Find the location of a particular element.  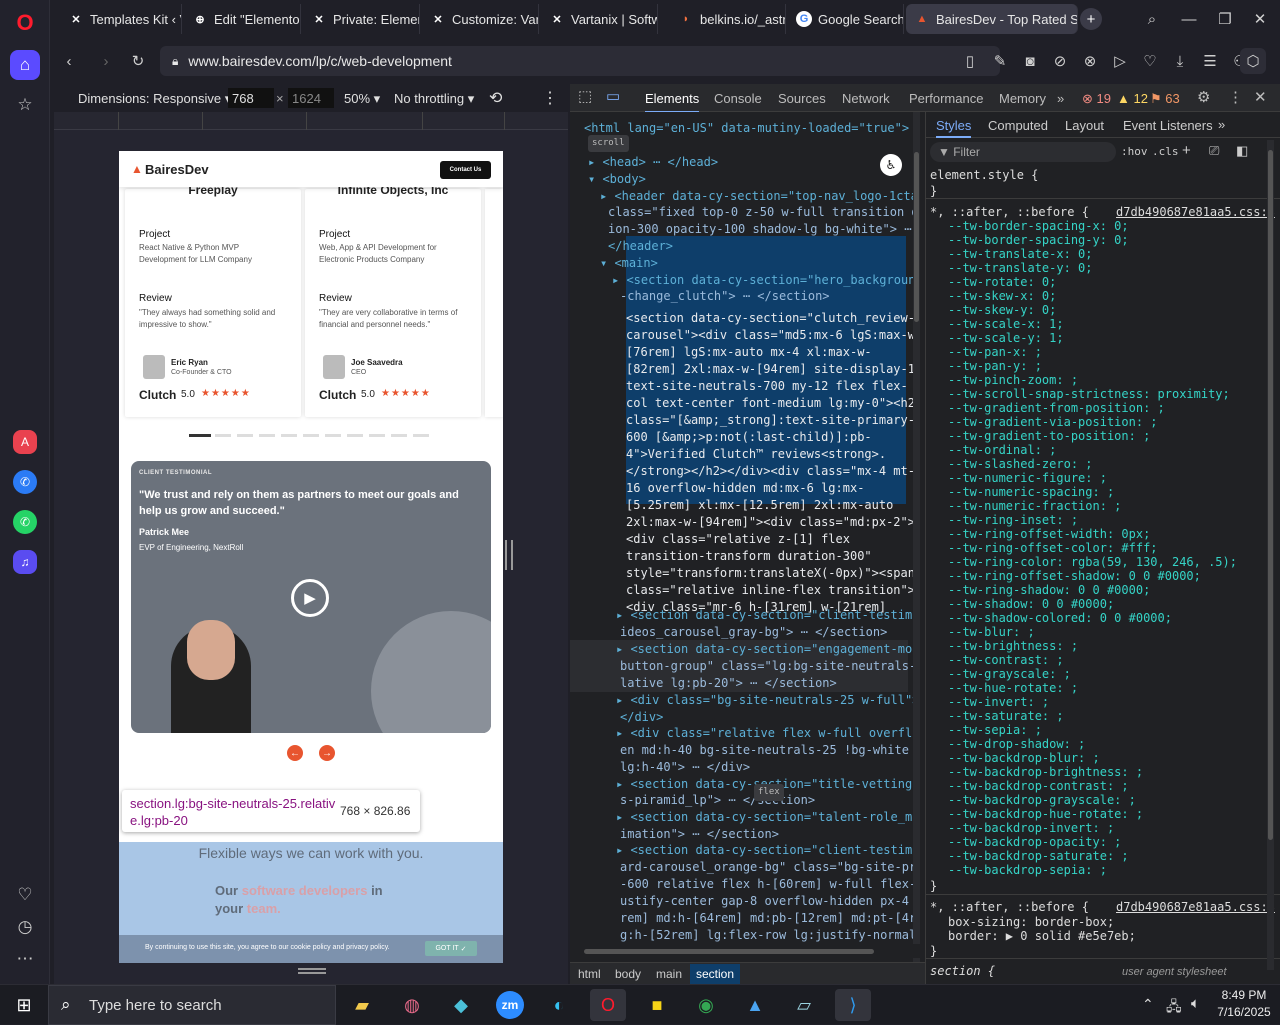

tab-console: Console is located at coordinates (738, 98).